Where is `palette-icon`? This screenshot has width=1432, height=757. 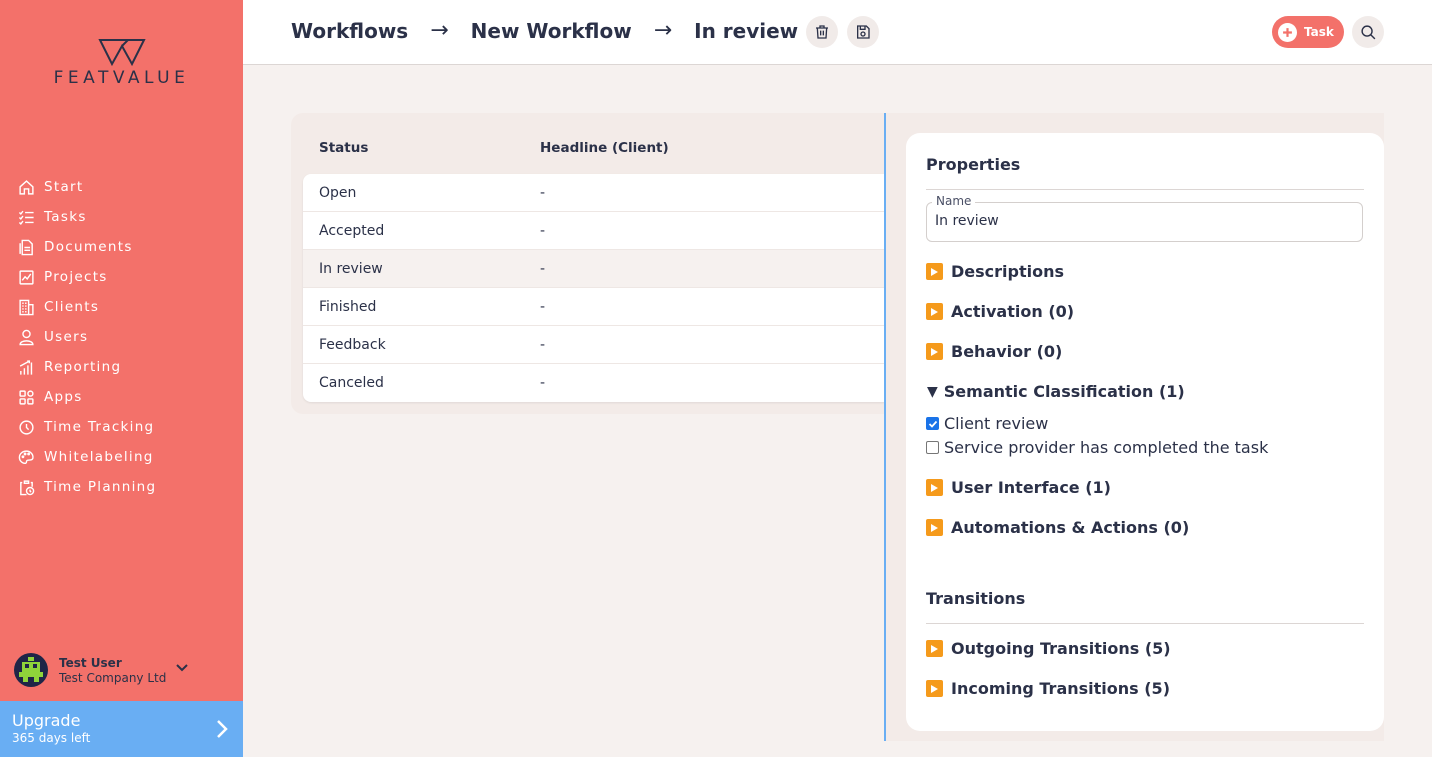 palette-icon is located at coordinates (26, 457).